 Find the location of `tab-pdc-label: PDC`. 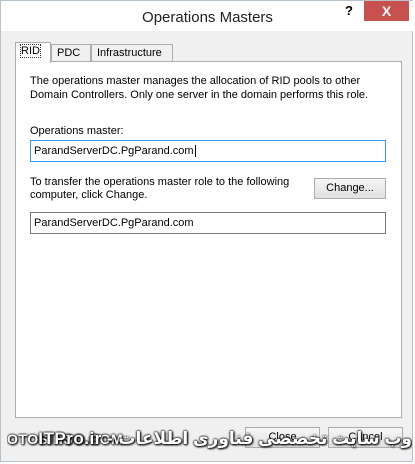

tab-pdc-label: PDC is located at coordinates (69, 53).